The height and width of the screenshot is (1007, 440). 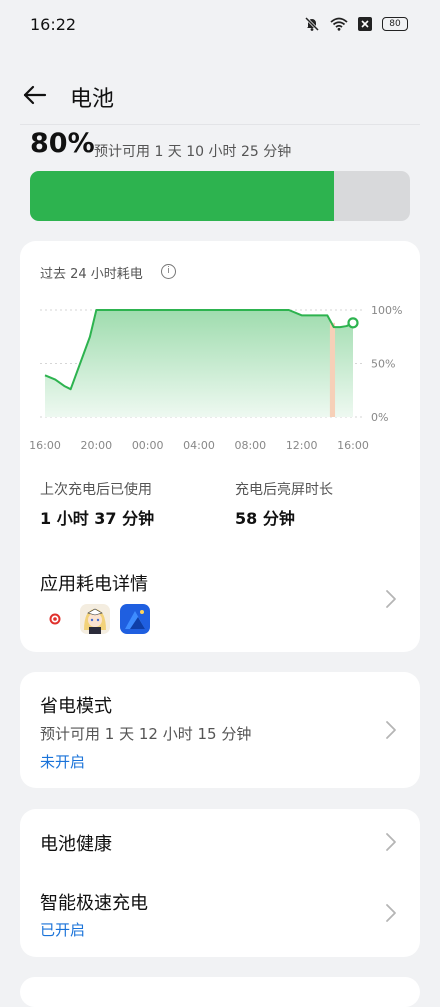 I want to click on fast-charge-title: 智能极速充电, so click(x=94, y=903).